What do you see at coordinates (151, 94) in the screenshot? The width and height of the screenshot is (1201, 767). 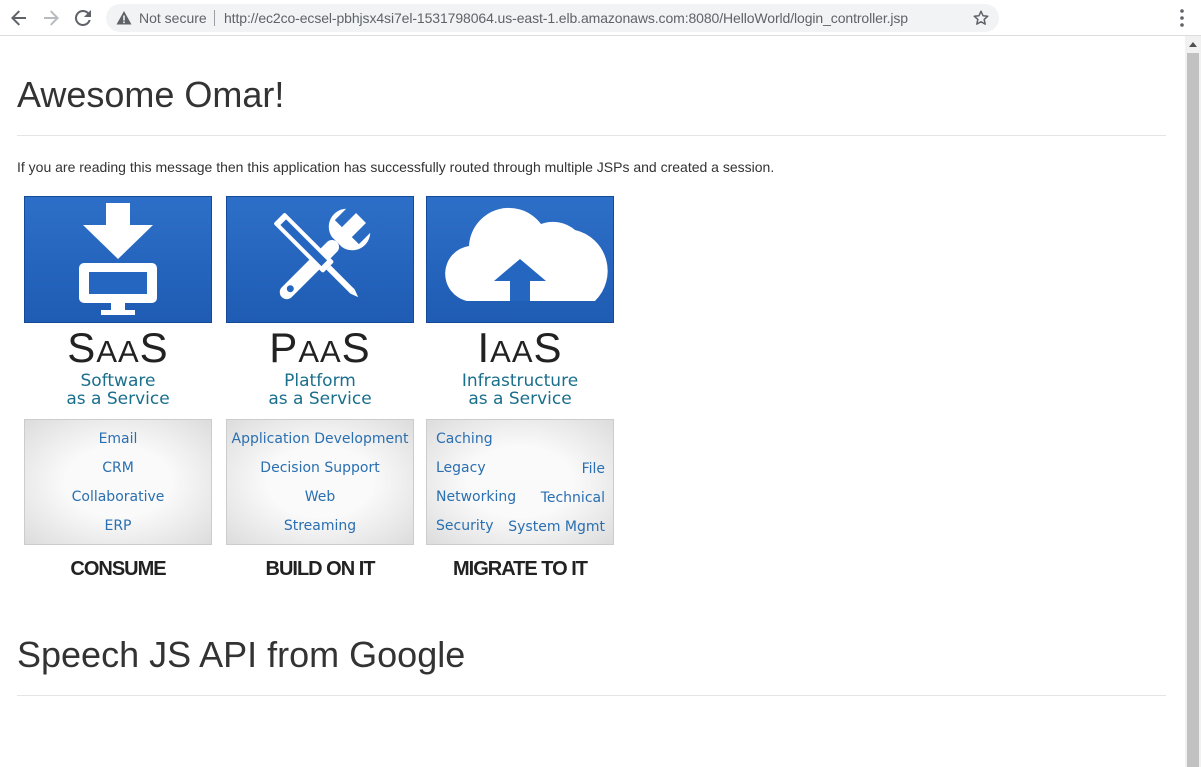 I see `page-title: Awesome Omar!` at bounding box center [151, 94].